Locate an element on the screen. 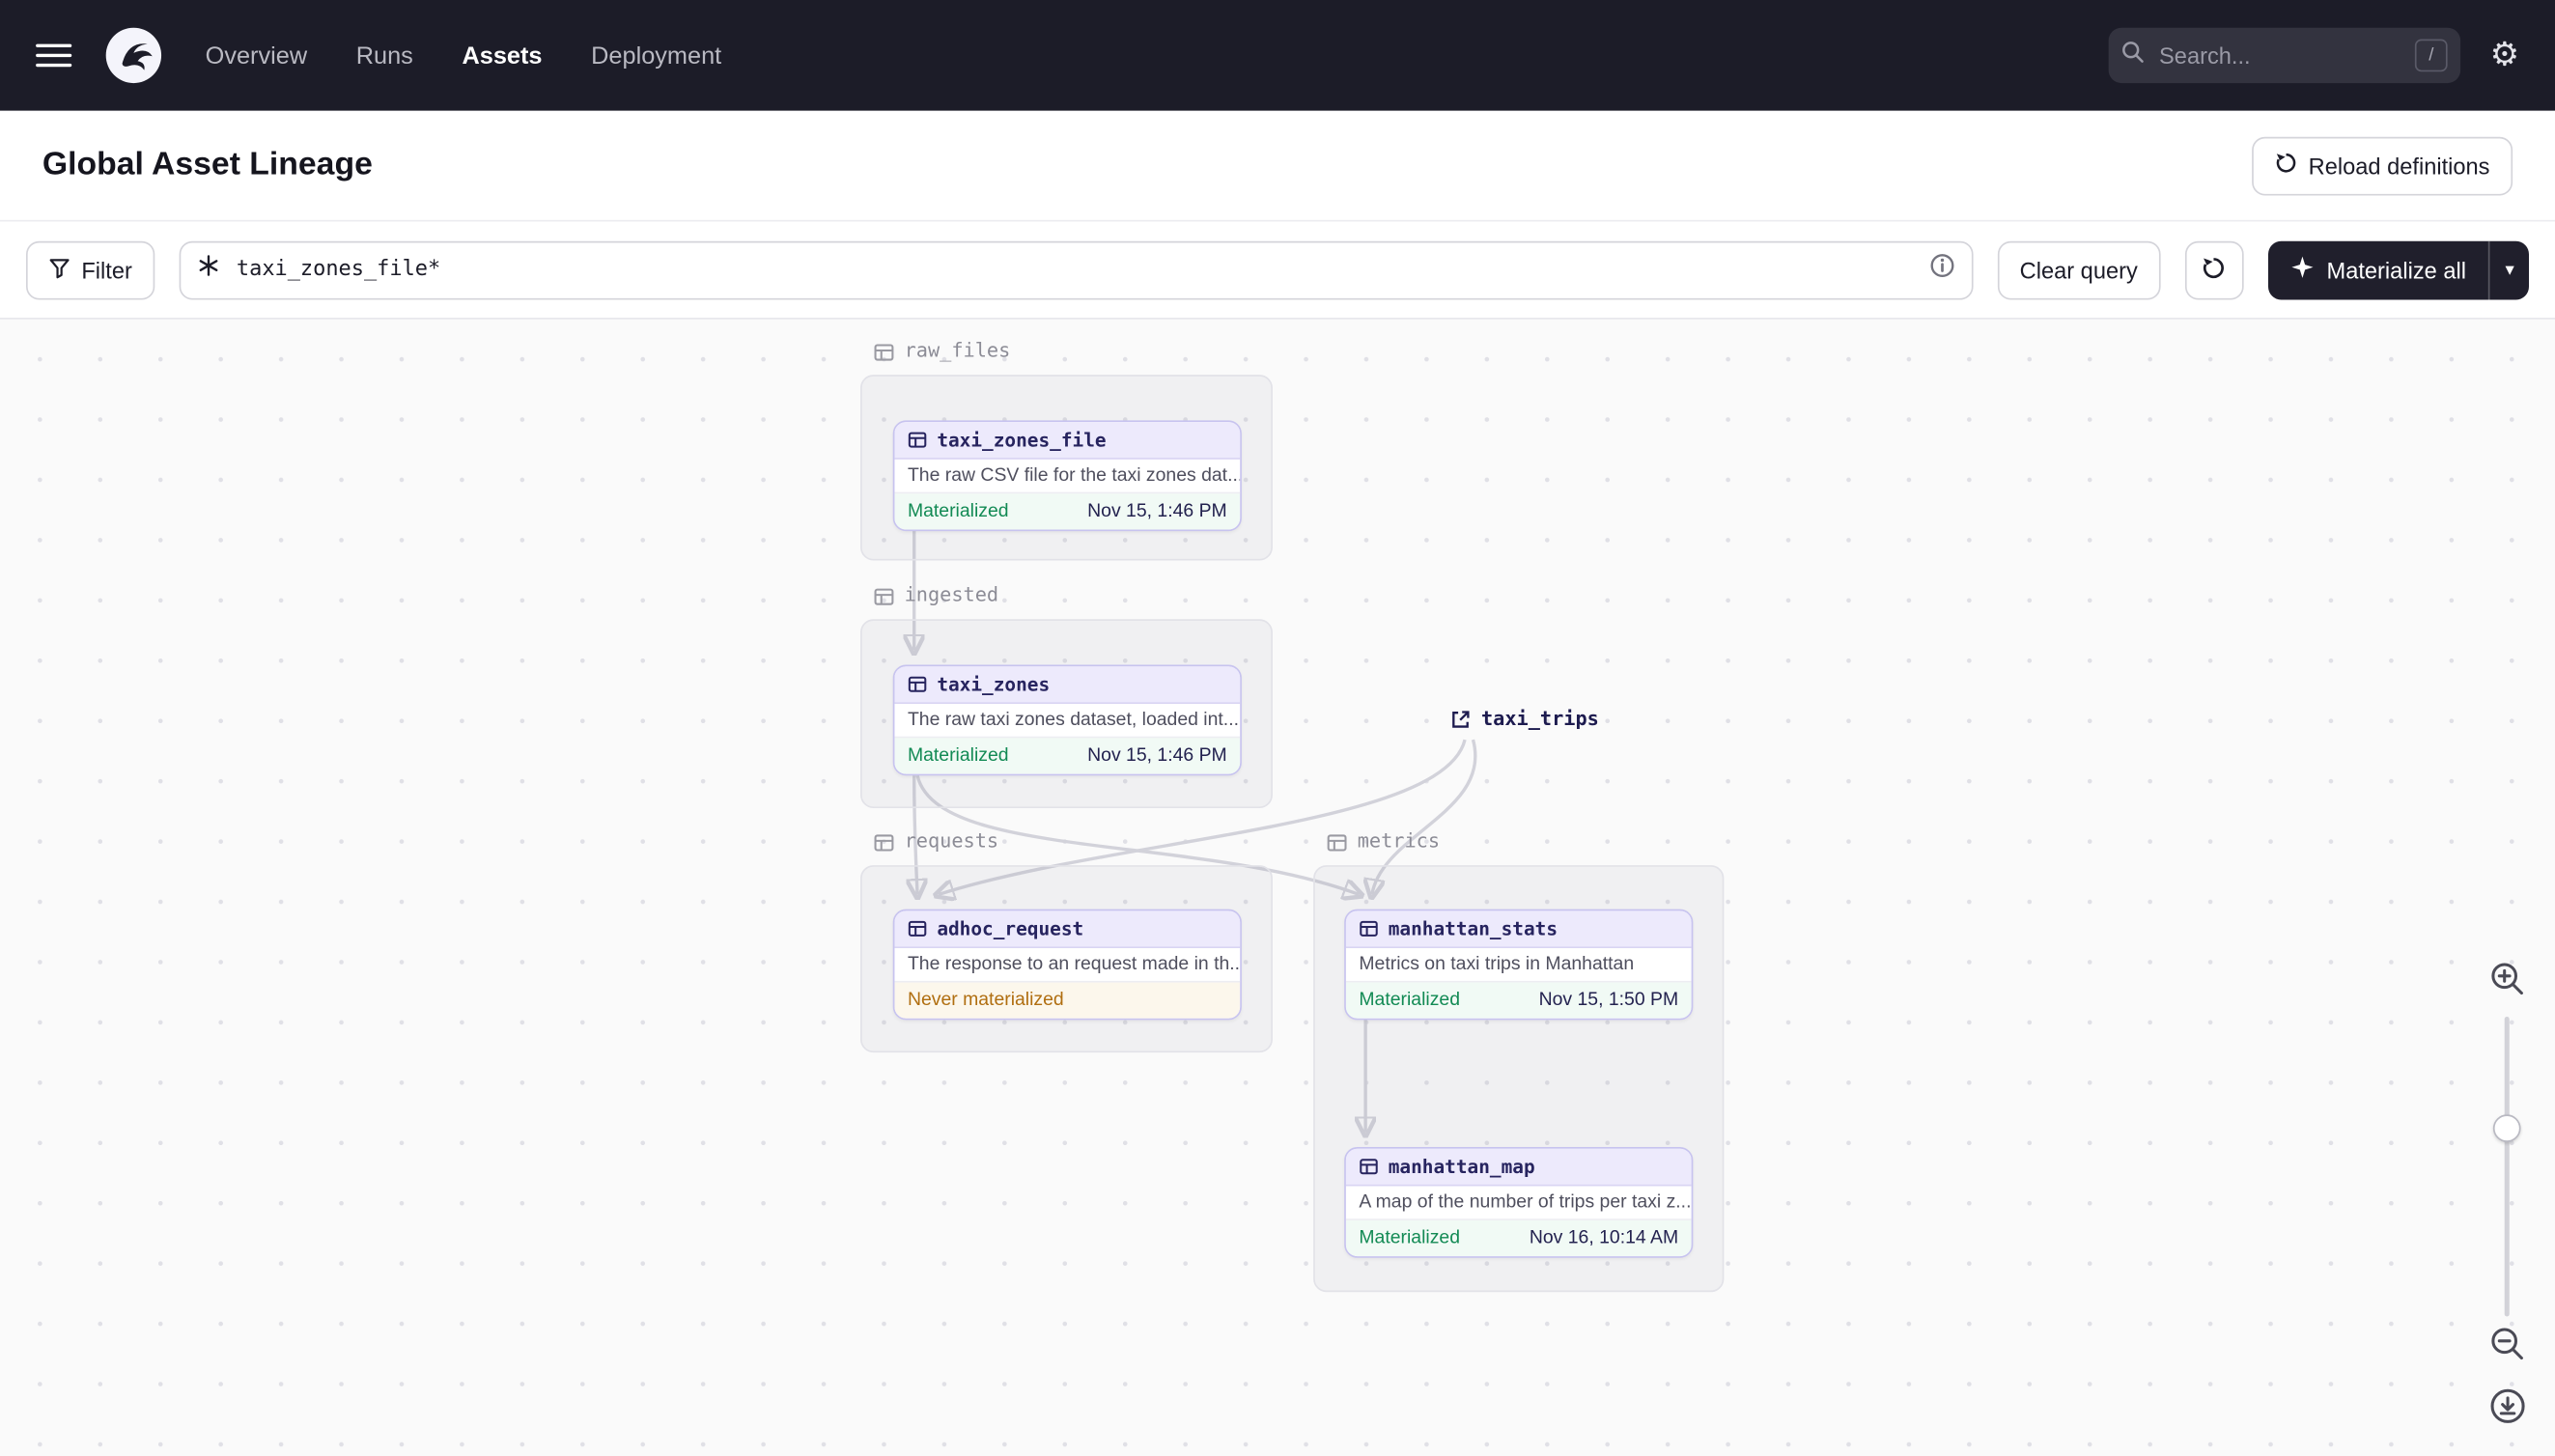 Image resolution: width=2555 pixels, height=1456 pixels. group-name: metrics is located at coordinates (1399, 841).